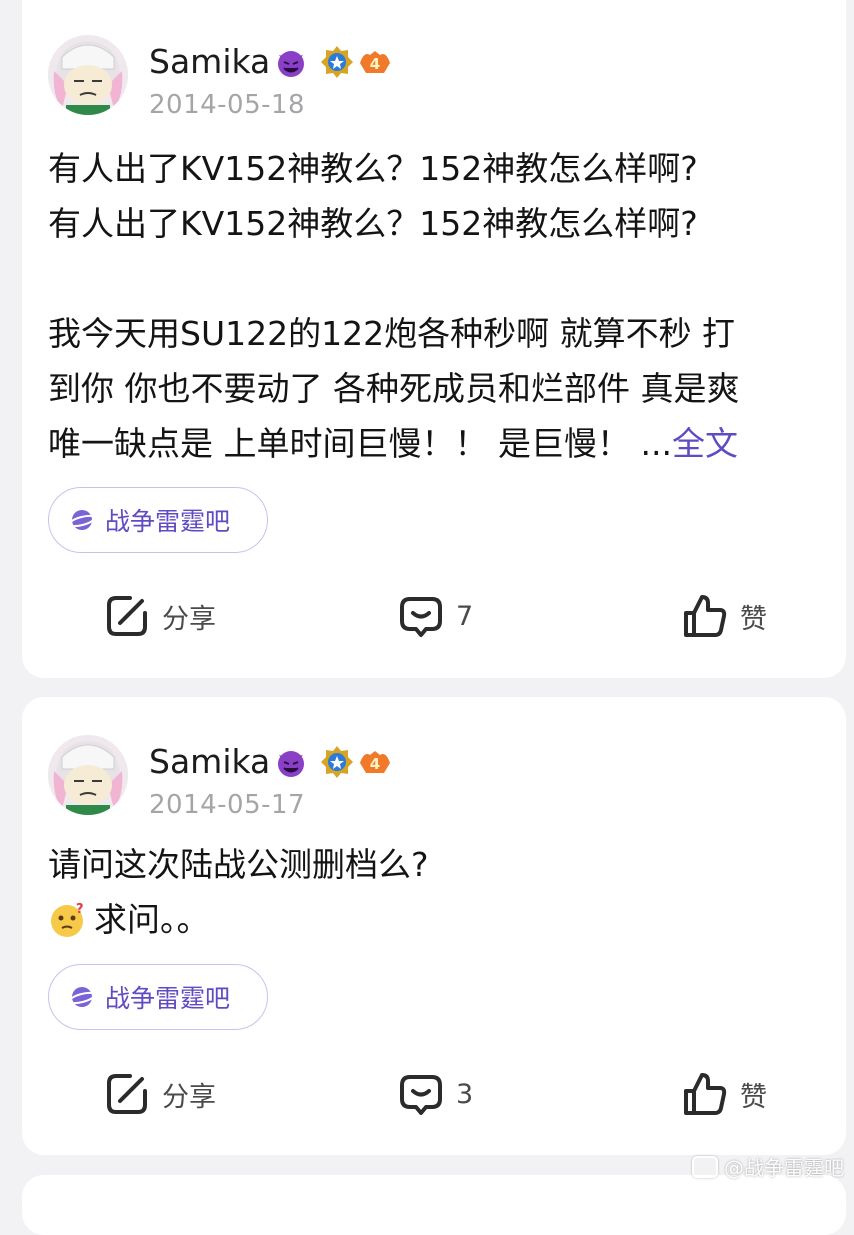  What do you see at coordinates (392, 333) in the screenshot?
I see `content-line: 我今天用SU122的122炮各种秒啊 就算不秒 打` at bounding box center [392, 333].